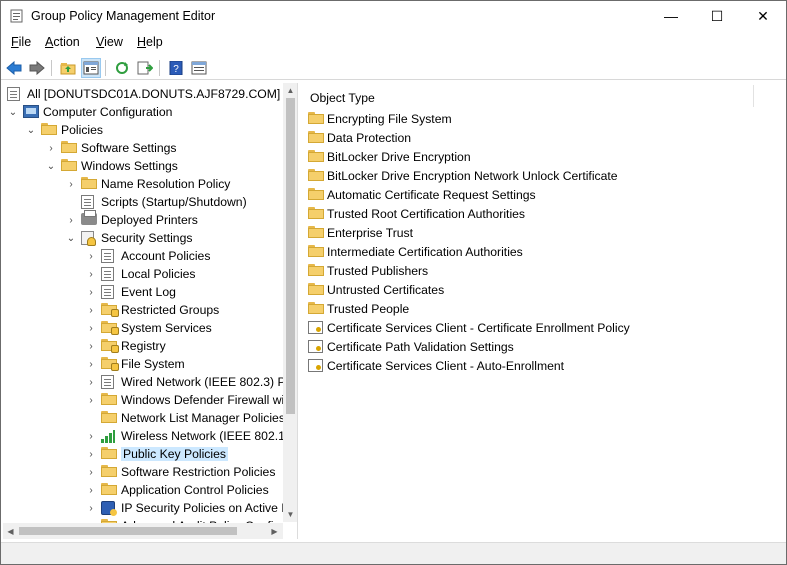  I want to click on tree-item: › Software Settings, so click(111, 148).